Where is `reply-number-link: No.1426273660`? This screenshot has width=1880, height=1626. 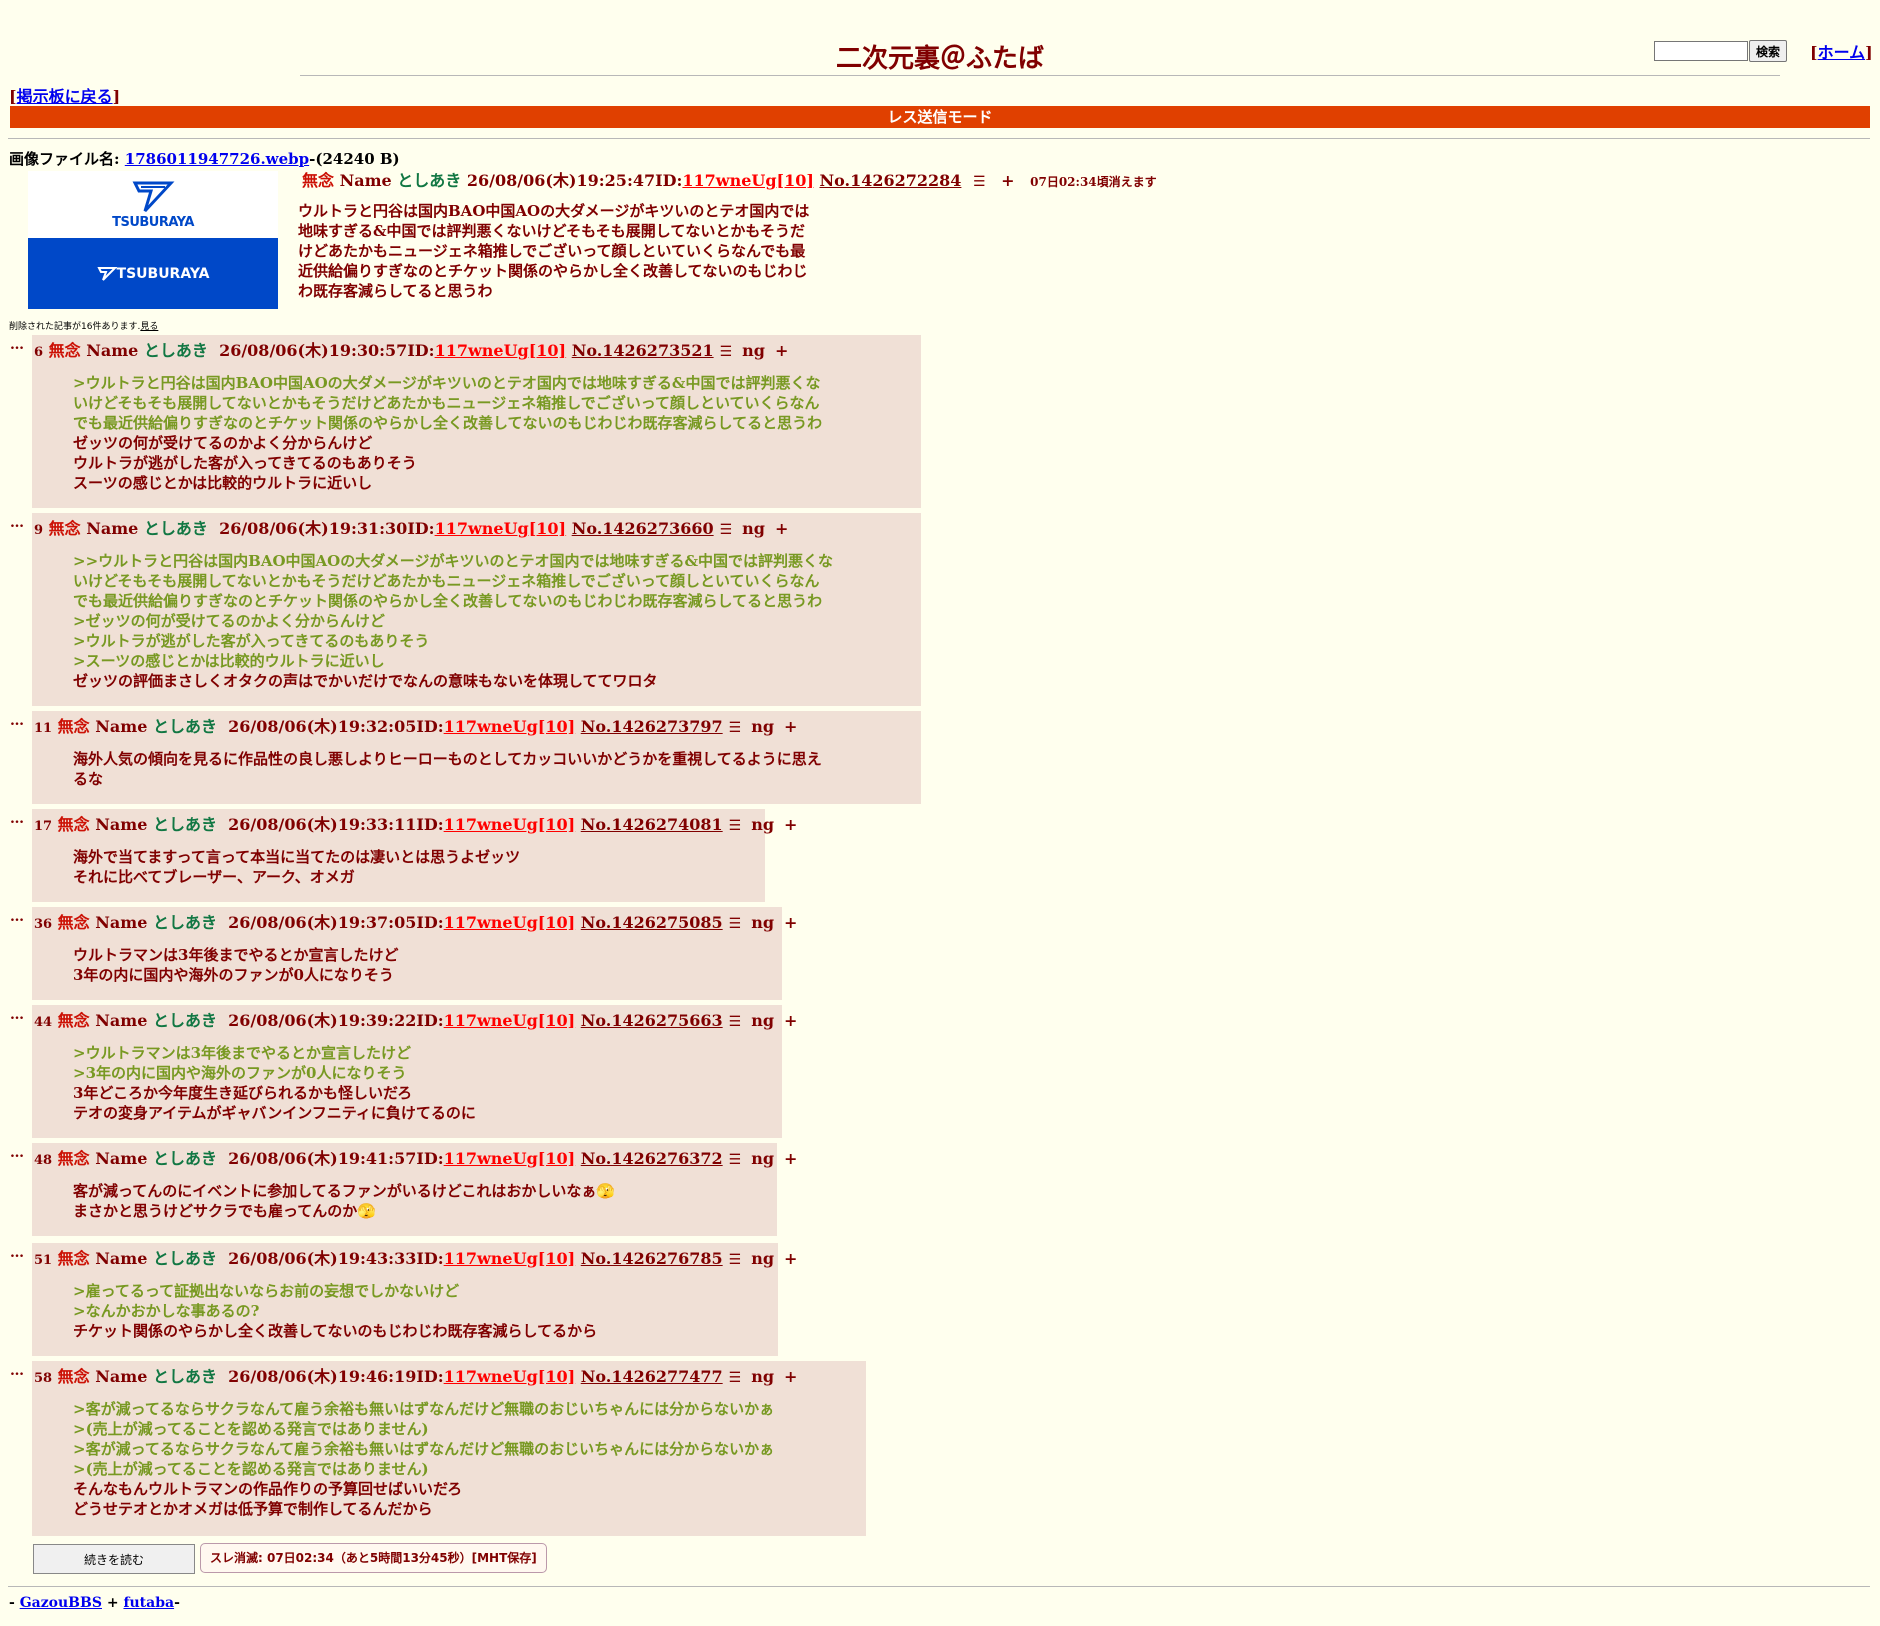 reply-number-link: No.1426273660 is located at coordinates (643, 528).